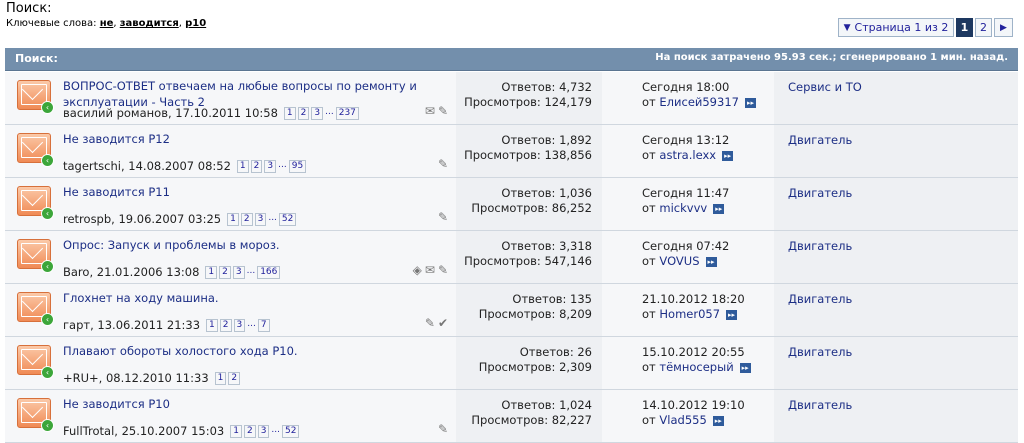 The image size is (1024, 443). I want to click on thread-page-links: 12, so click(227, 378).